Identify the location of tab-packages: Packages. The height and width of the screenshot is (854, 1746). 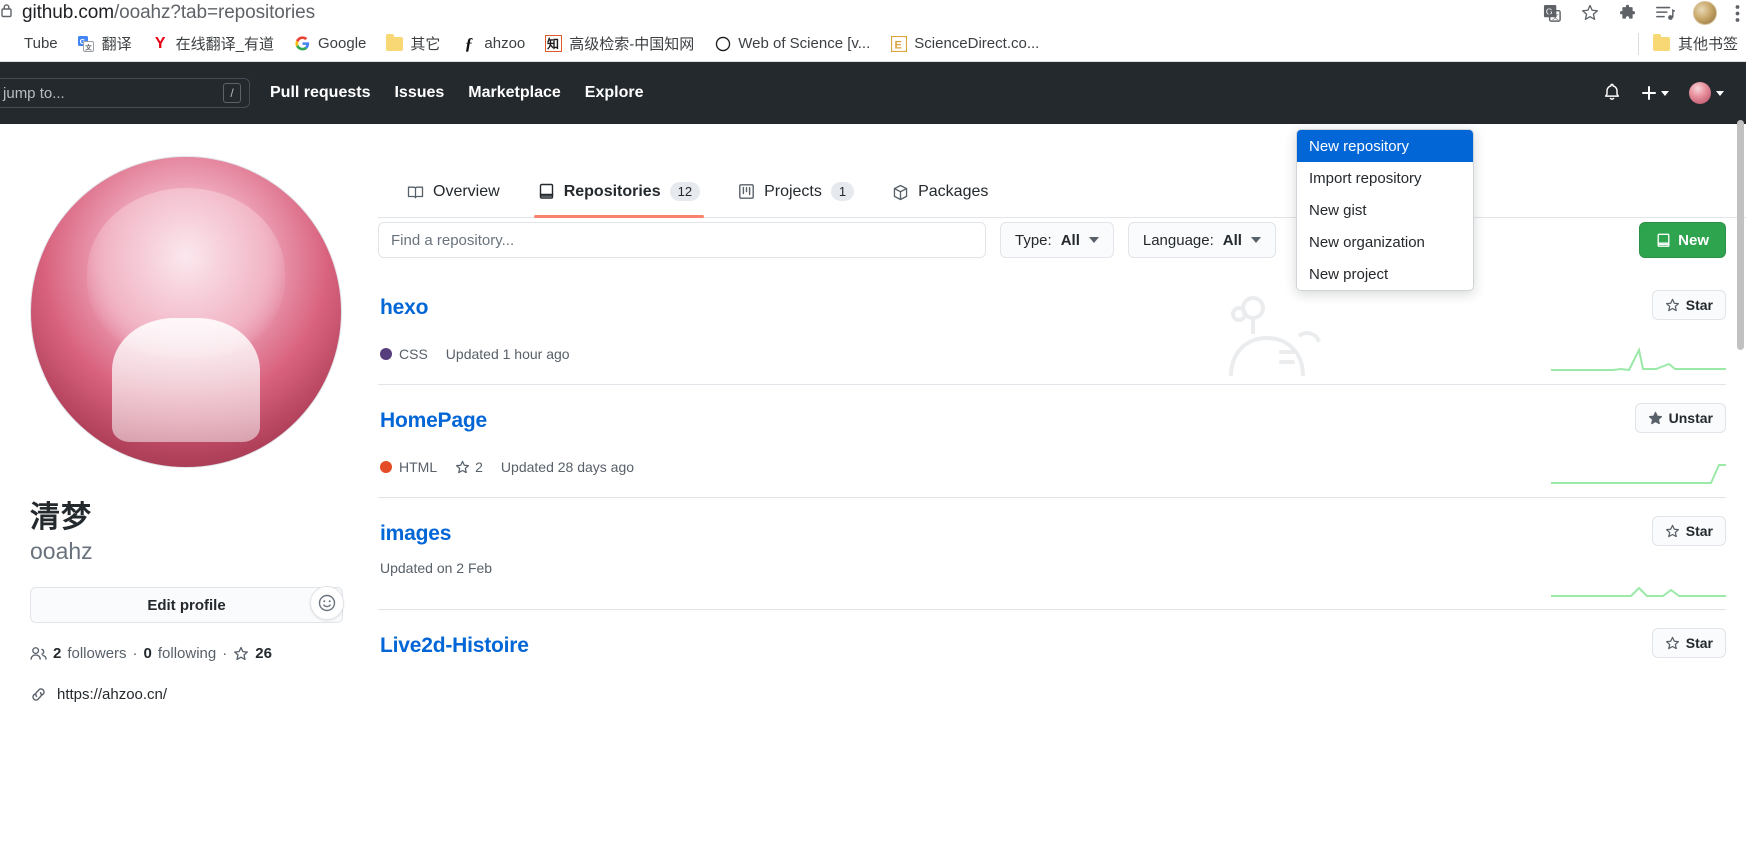
(940, 196).